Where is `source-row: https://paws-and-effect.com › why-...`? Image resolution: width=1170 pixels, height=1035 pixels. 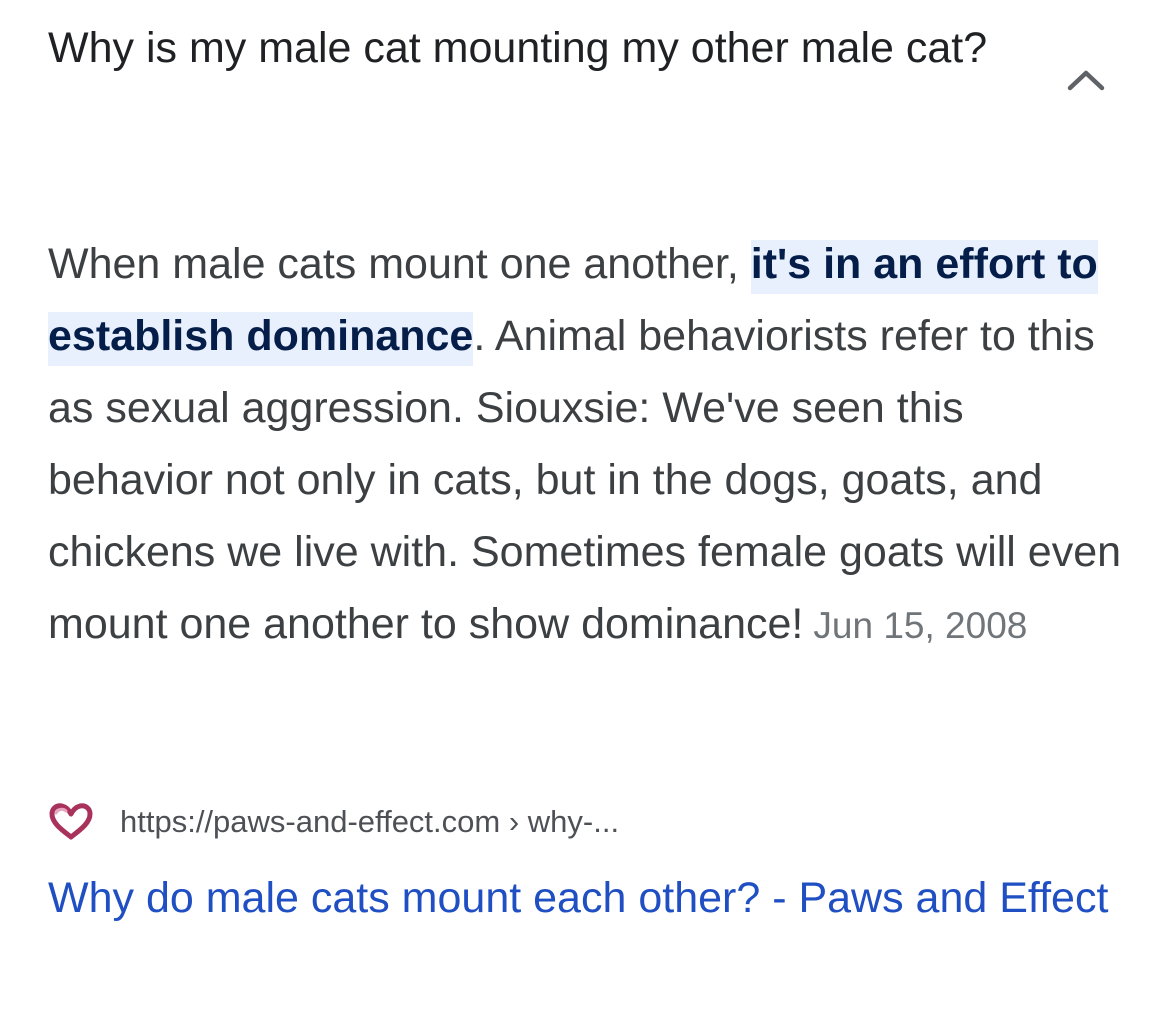 source-row: https://paws-and-effect.com › why-... is located at coordinates (333, 822).